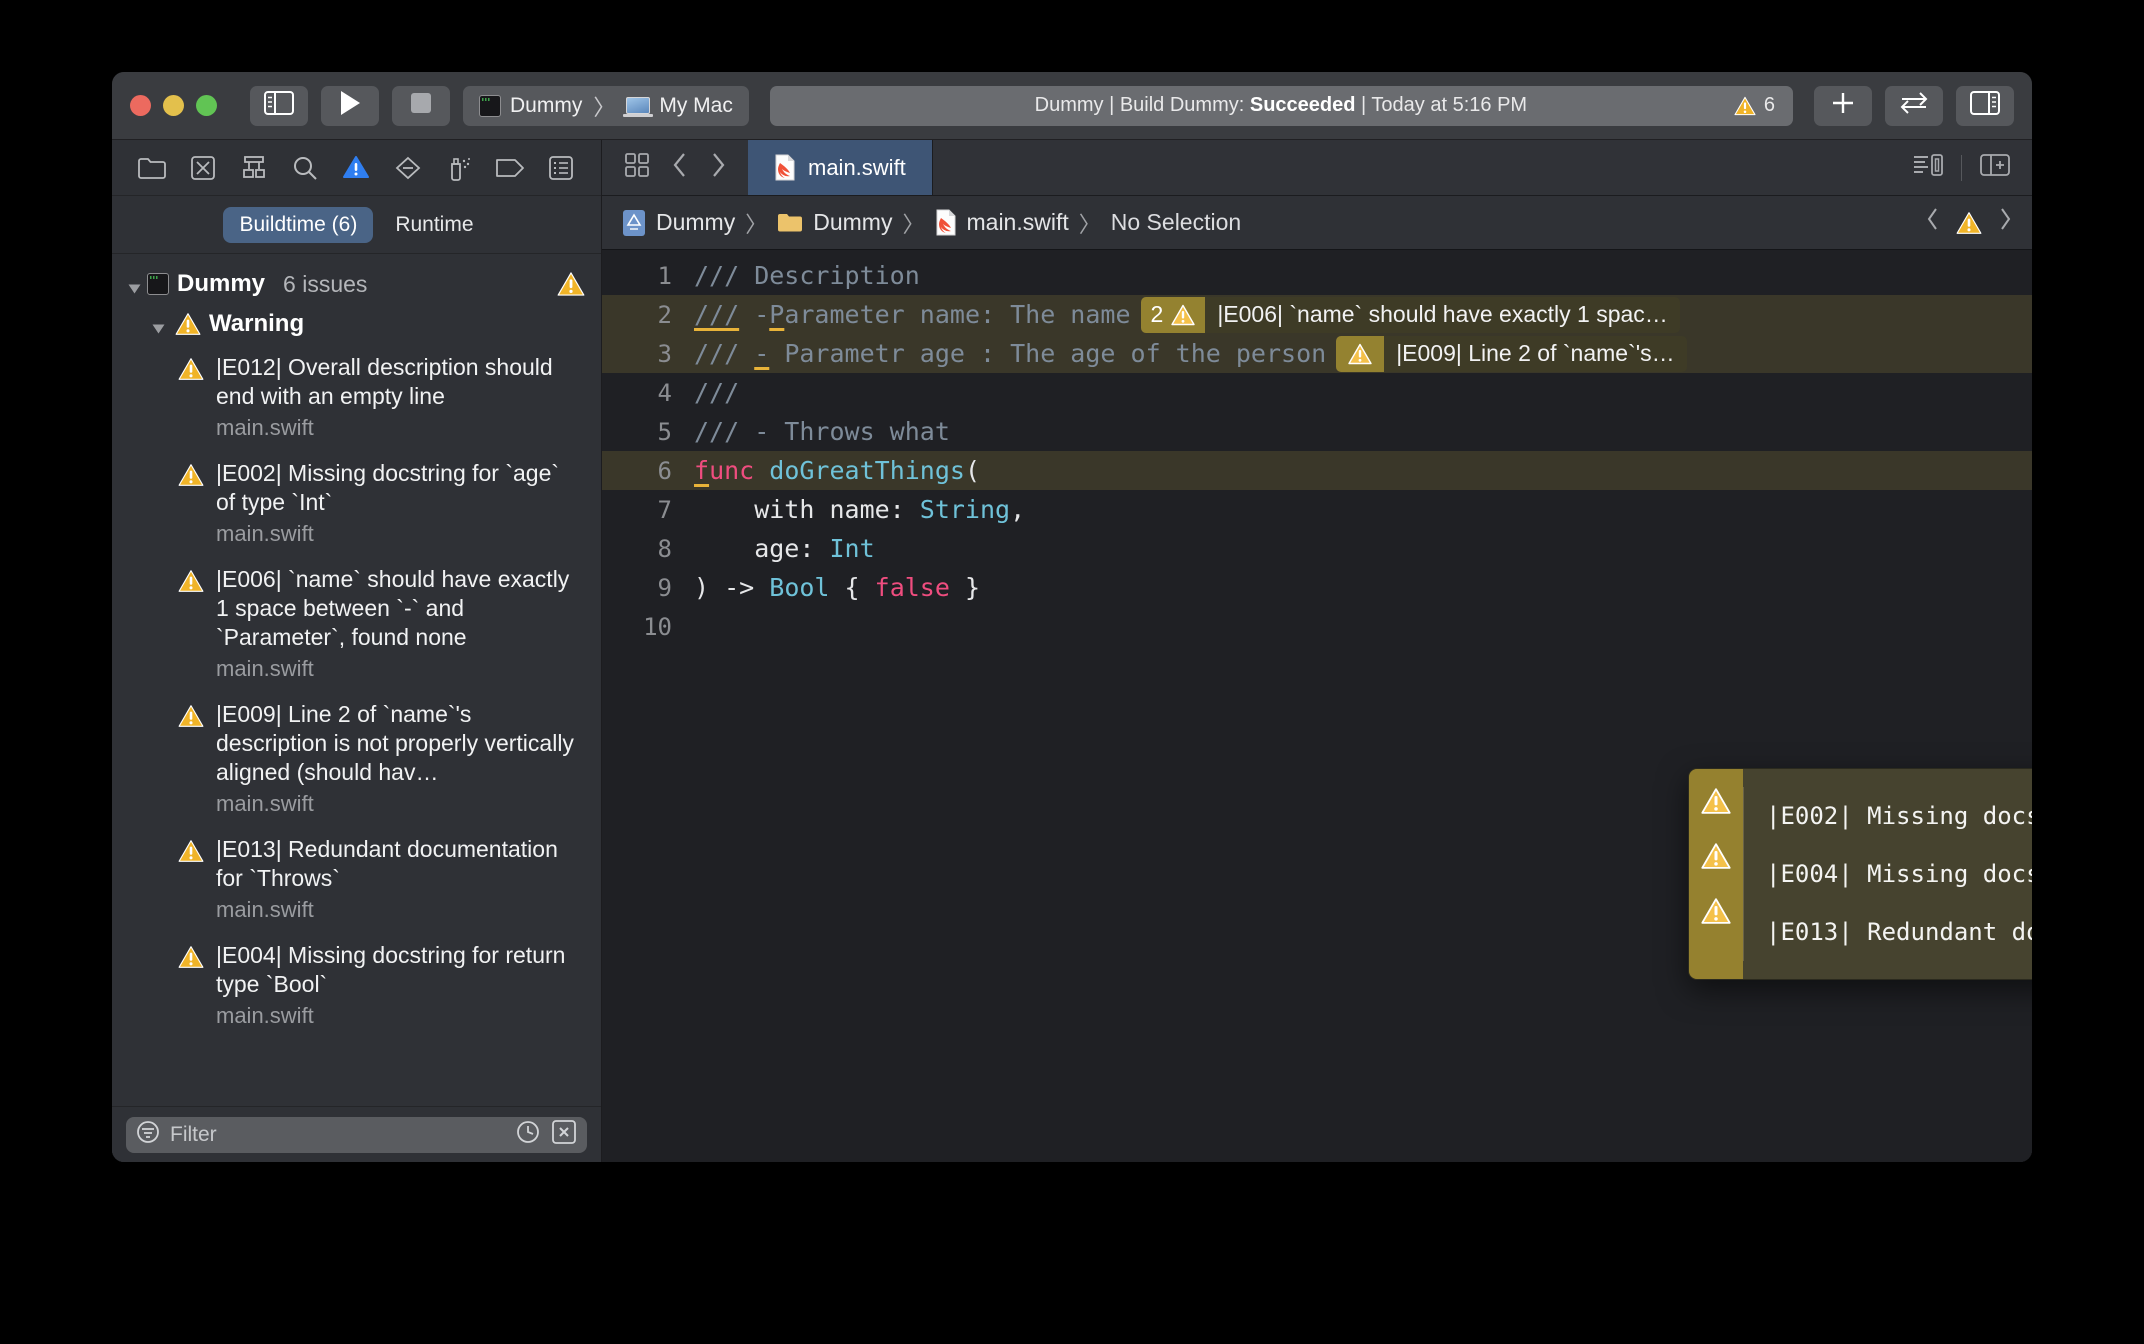 The image size is (2144, 1344). I want to click on related-items-icon, so click(637, 167).